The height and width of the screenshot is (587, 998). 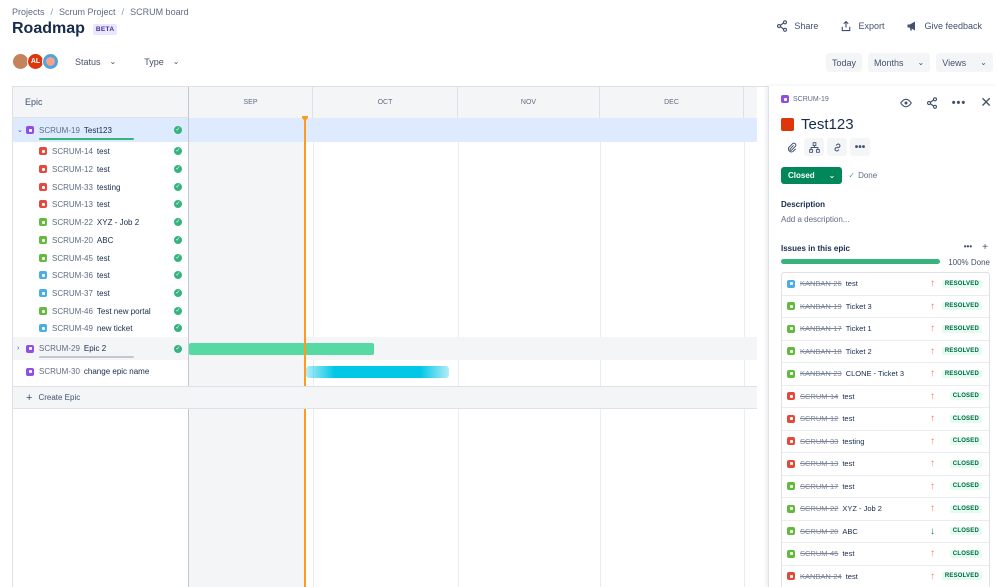 I want to click on issue-key: SCRUM-37, so click(x=72, y=293).